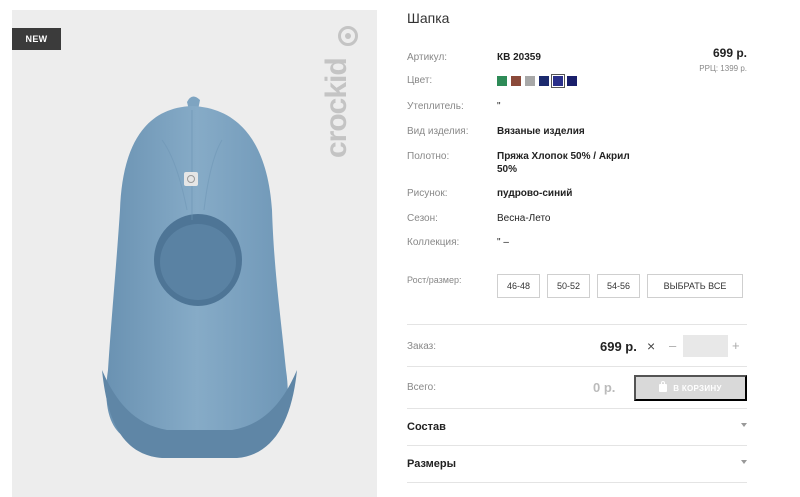  Describe the element at coordinates (422, 346) in the screenshot. I see `order-label: Заказ:` at that location.